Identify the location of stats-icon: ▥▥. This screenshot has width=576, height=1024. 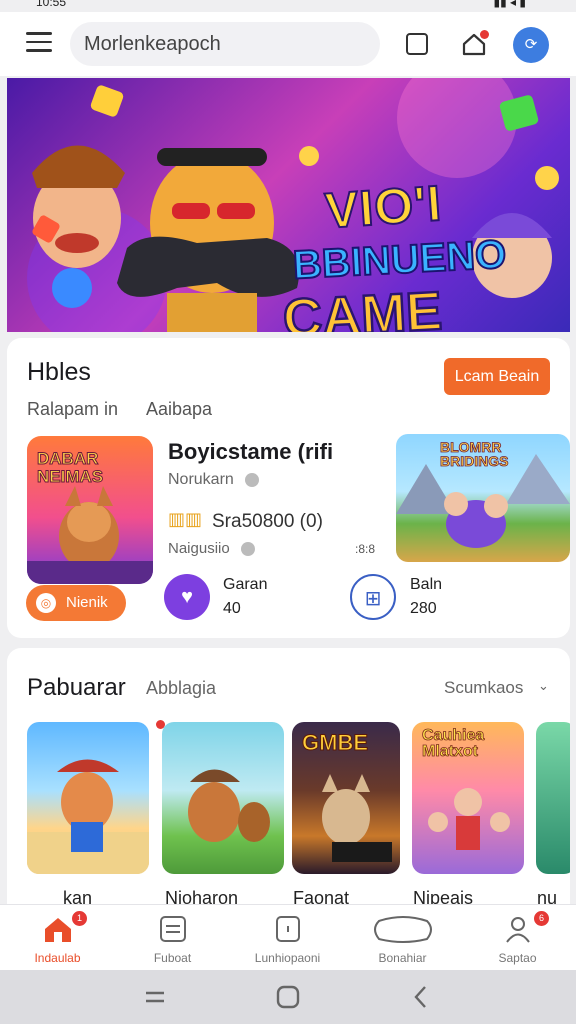
(185, 519).